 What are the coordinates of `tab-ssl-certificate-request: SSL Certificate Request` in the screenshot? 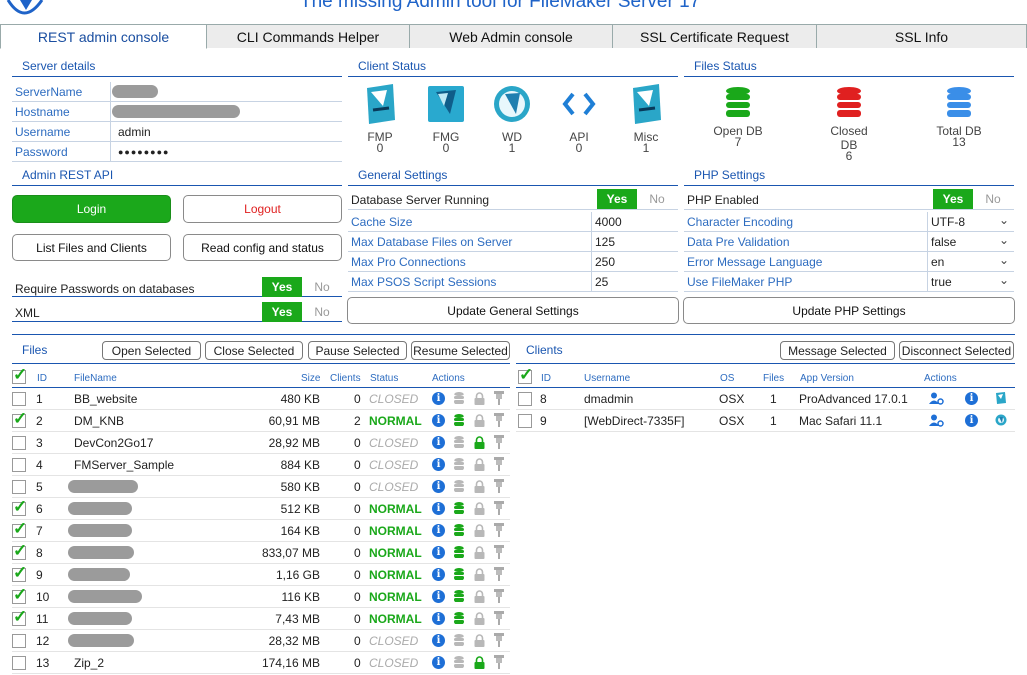 It's located at (715, 36).